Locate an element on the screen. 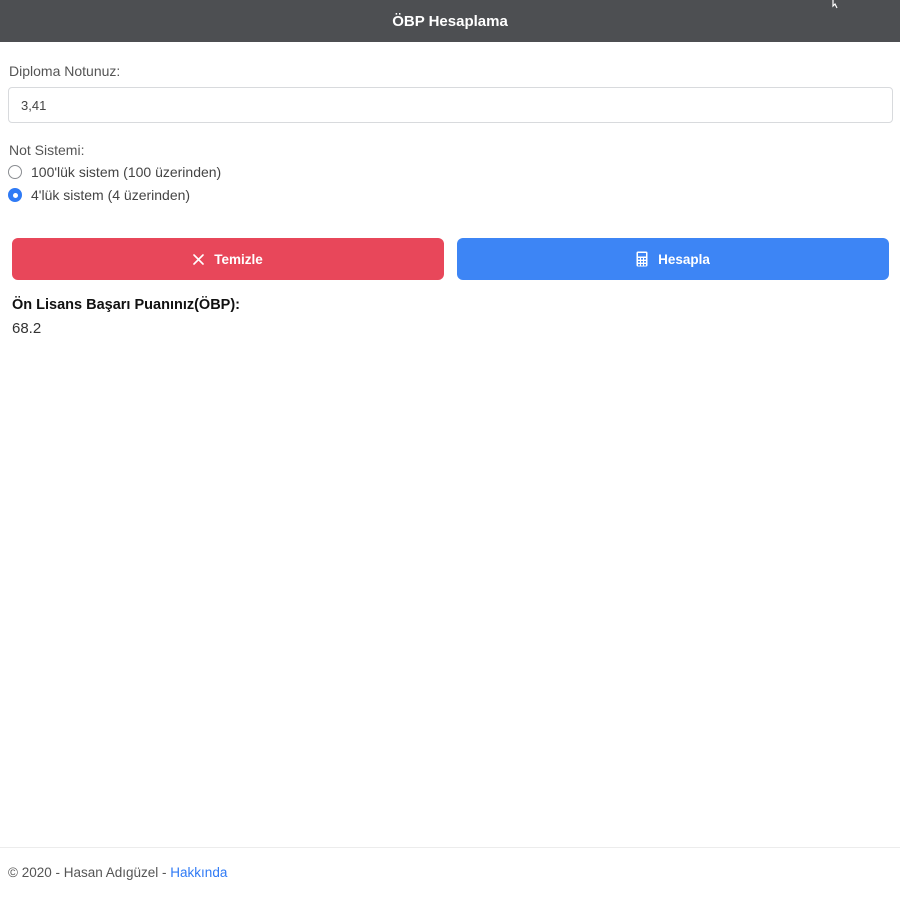 The height and width of the screenshot is (900, 900). radio-option-100: 100'lük sistem (100 üzerinden) is located at coordinates (114, 172).